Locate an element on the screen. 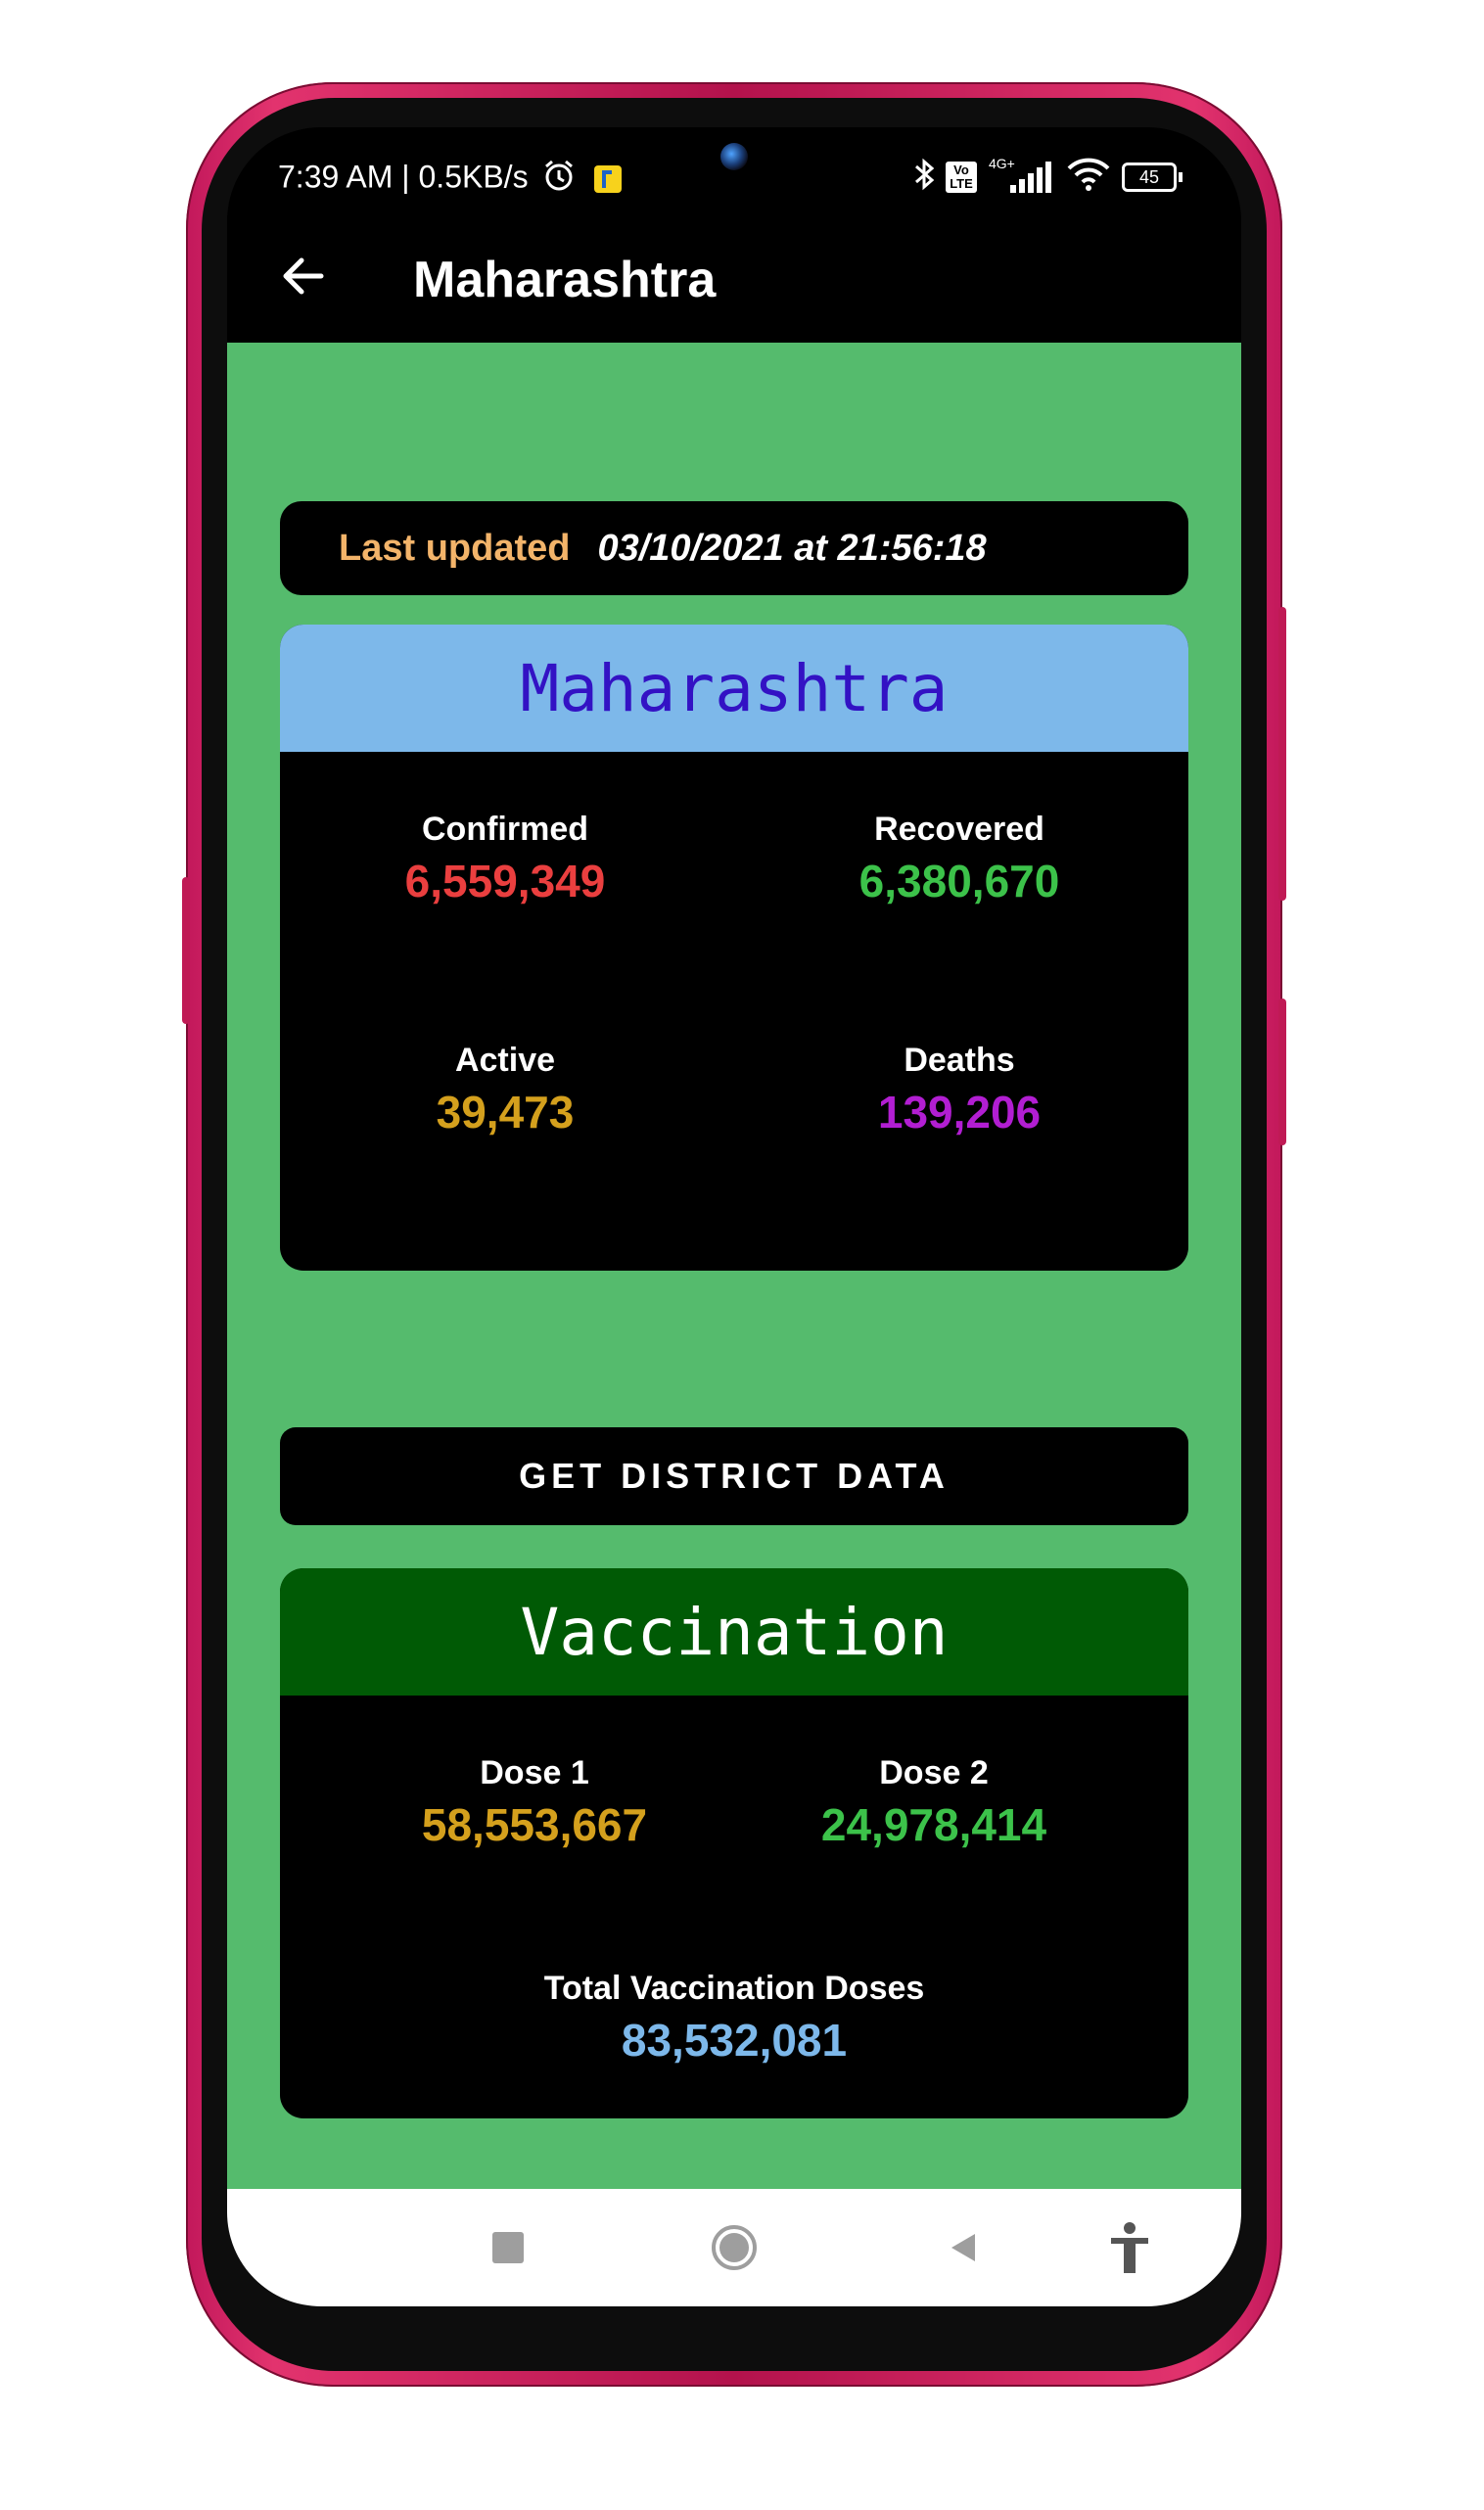 The image size is (1484, 2510). signal-icon: 4G+ is located at coordinates (1021, 175).